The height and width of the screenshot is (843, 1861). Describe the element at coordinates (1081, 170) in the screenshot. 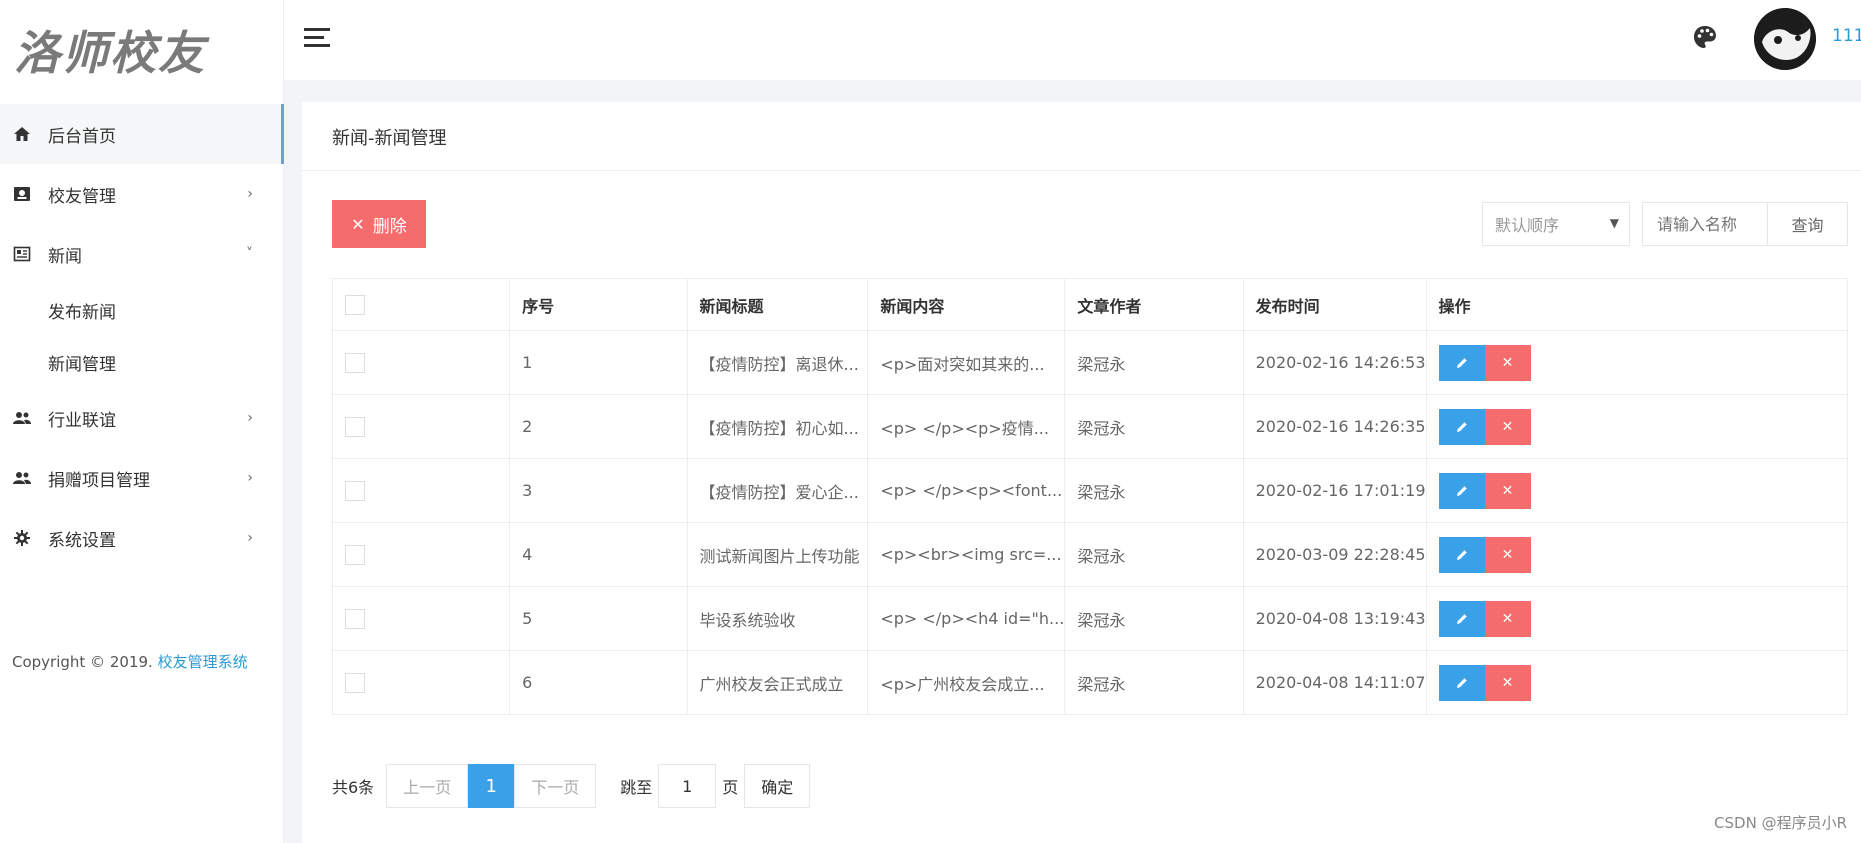

I see `divider` at that location.